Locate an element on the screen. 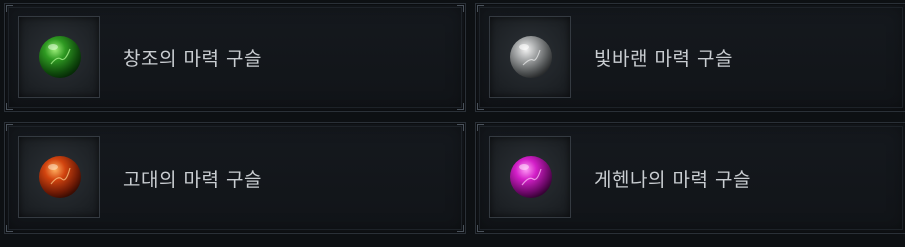 The width and height of the screenshot is (905, 247). orange-orb-icon is located at coordinates (60, 177).